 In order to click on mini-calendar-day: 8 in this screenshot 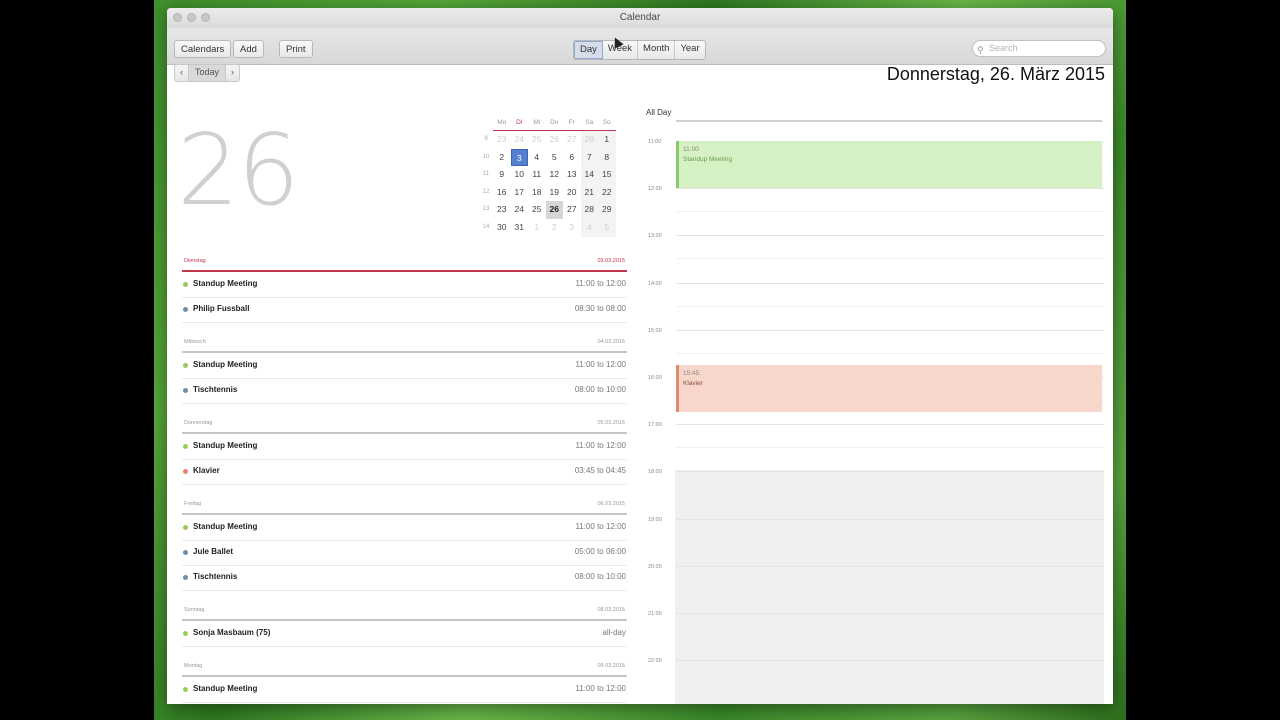, I will do `click(607, 157)`.